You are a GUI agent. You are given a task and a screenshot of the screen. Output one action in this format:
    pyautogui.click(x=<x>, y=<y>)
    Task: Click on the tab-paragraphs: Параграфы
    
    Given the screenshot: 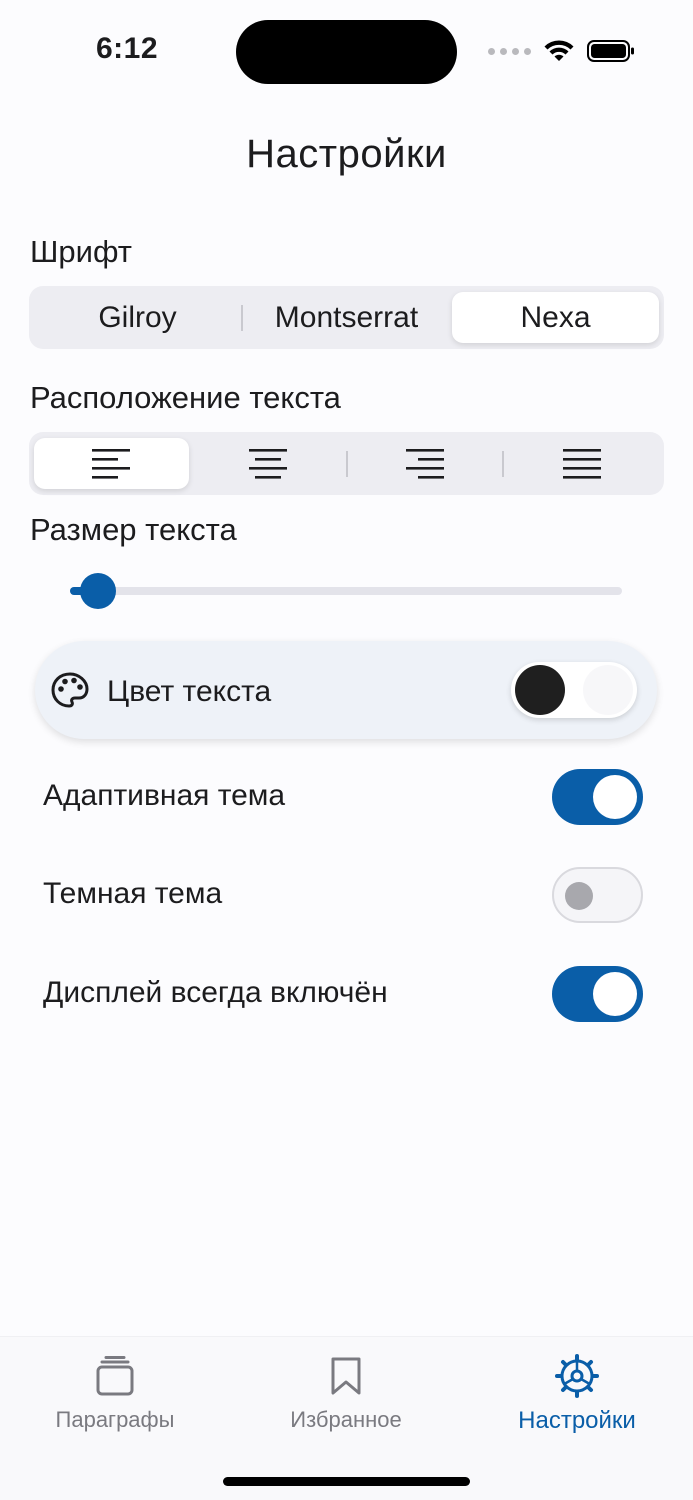 What is the action you would take?
    pyautogui.click(x=115, y=1392)
    